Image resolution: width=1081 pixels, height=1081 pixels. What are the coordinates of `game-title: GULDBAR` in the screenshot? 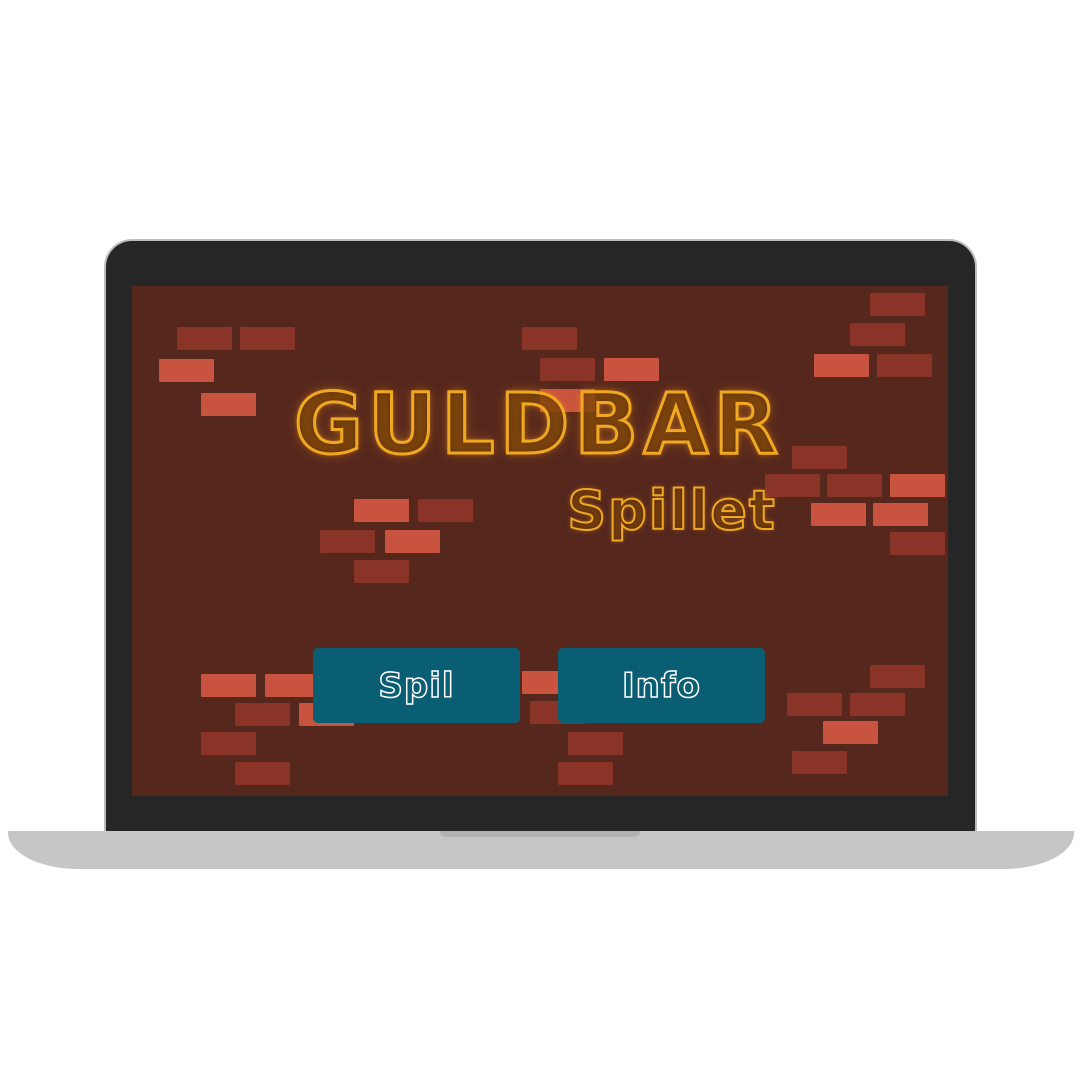 It's located at (538, 424).